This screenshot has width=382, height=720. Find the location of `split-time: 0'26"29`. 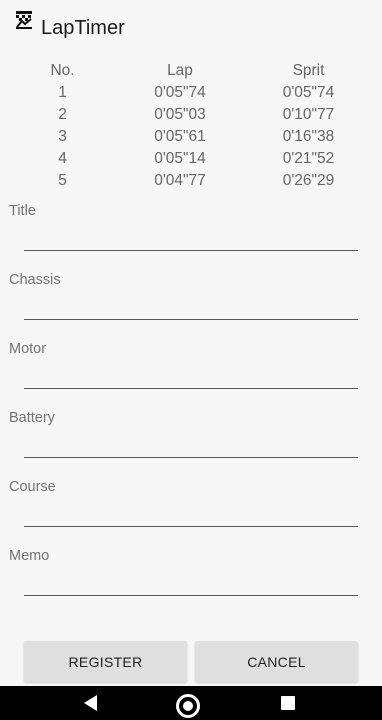

split-time: 0'26"29 is located at coordinates (308, 180).